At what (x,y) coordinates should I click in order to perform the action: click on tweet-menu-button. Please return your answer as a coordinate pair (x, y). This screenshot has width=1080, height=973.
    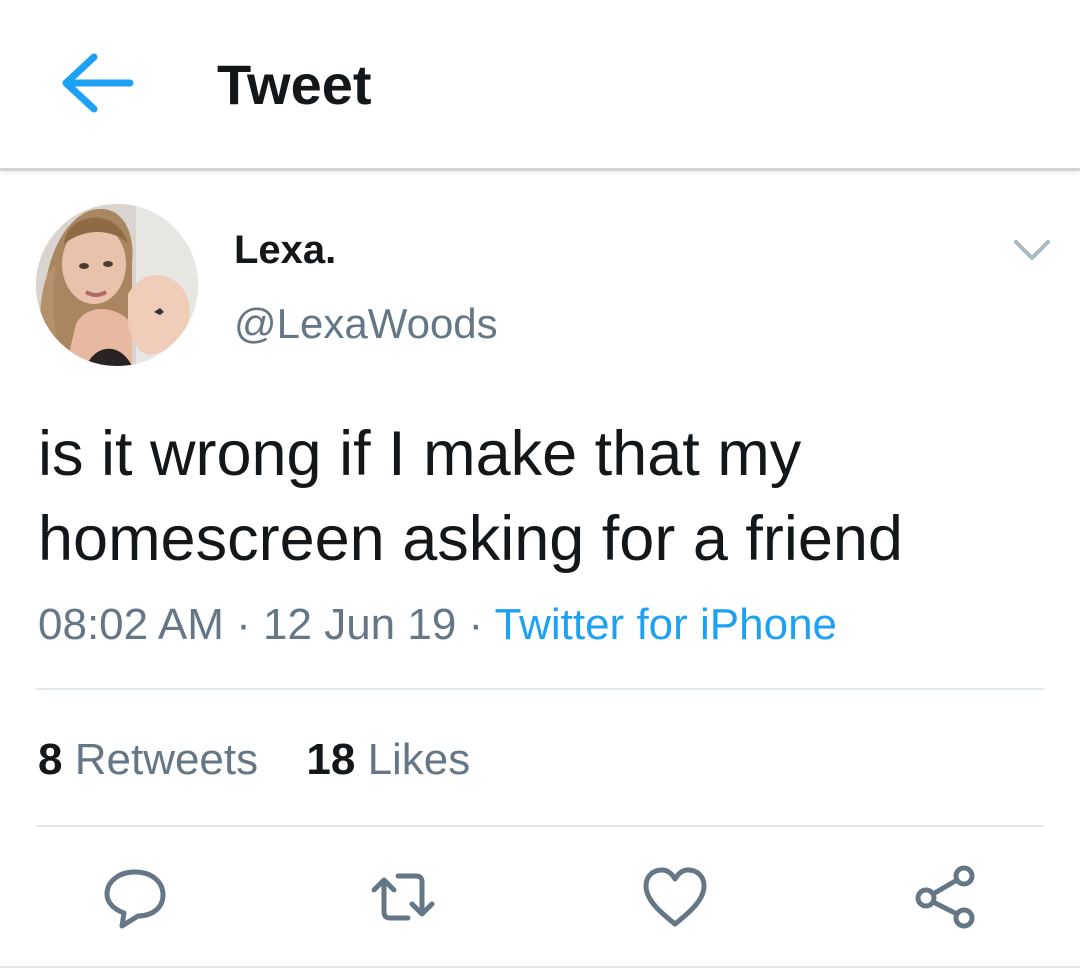
    Looking at the image, I should click on (1032, 250).